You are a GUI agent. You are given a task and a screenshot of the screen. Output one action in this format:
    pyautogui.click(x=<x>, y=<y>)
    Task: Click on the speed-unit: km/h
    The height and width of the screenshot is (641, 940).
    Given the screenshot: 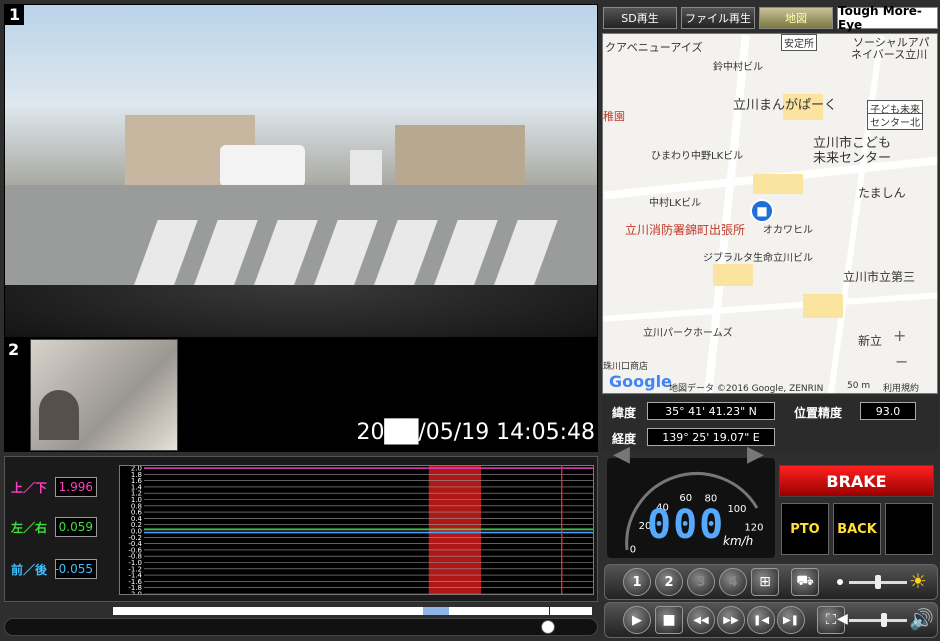 What is the action you would take?
    pyautogui.click(x=738, y=541)
    